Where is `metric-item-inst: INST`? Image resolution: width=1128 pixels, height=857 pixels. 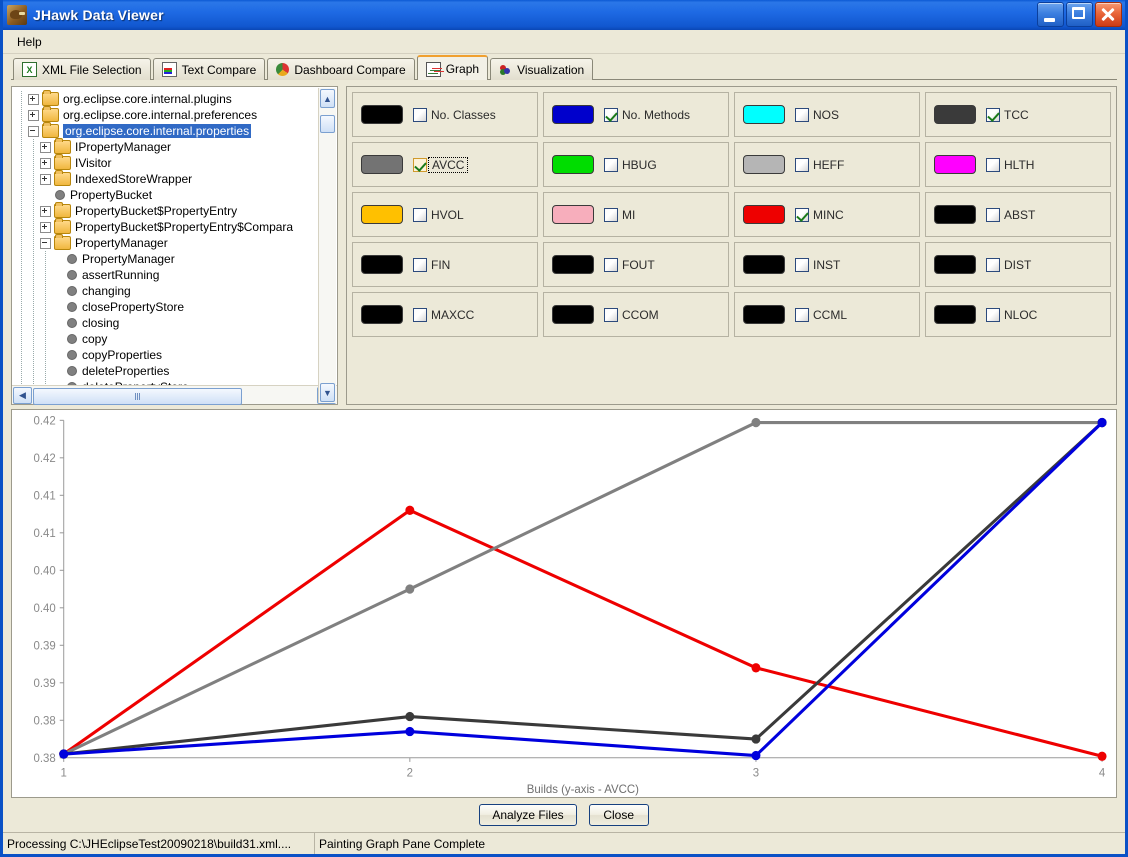 metric-item-inst: INST is located at coordinates (827, 264).